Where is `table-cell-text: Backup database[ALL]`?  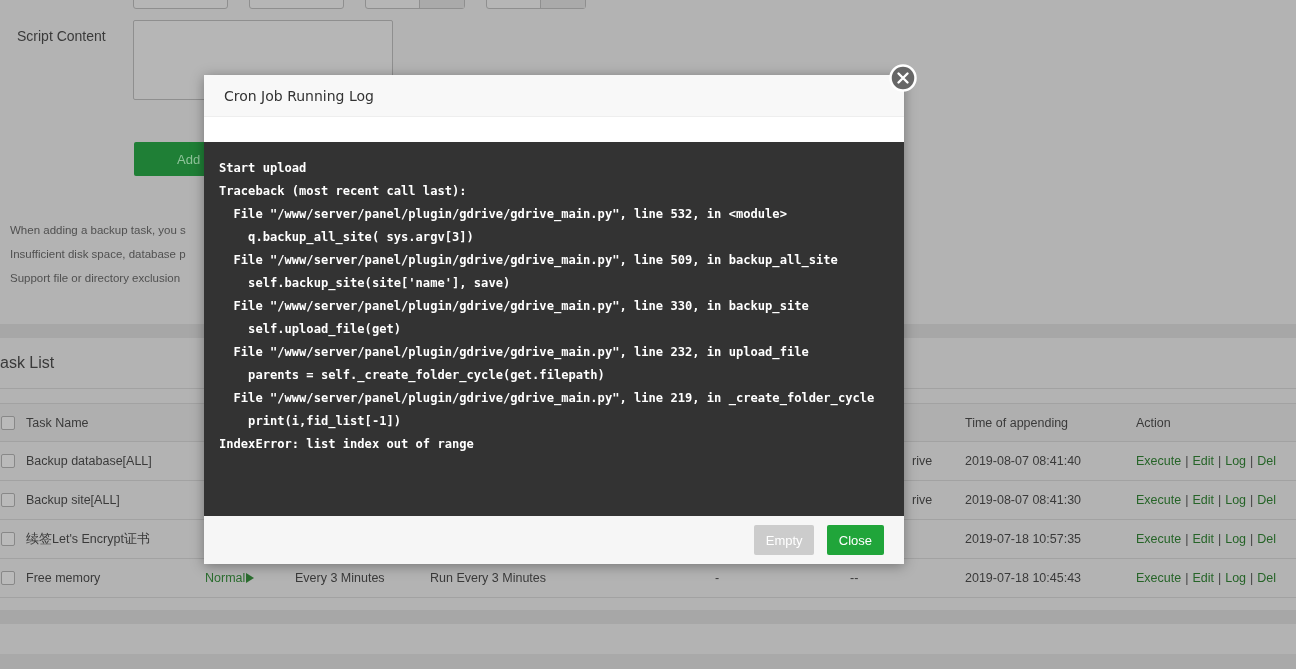
table-cell-text: Backup database[ALL] is located at coordinates (89, 461).